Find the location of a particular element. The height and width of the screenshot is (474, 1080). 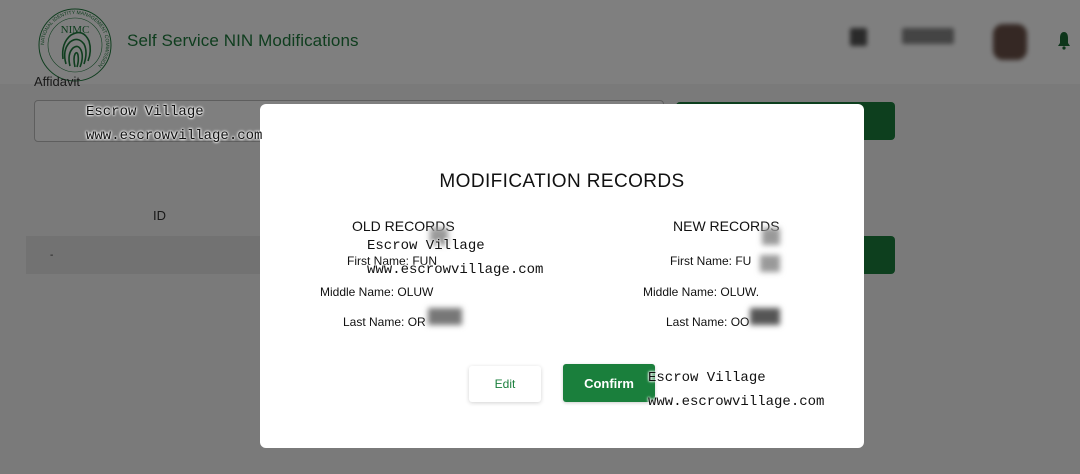

new-last-name: Last Name: OO is located at coordinates (708, 322).